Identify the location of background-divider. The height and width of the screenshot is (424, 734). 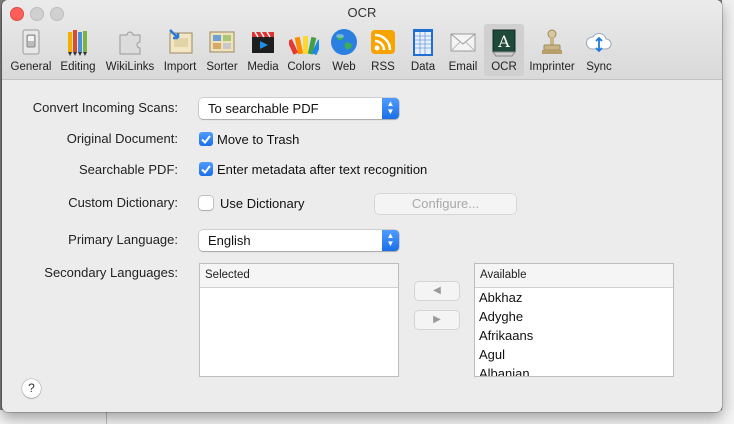
(106, 417).